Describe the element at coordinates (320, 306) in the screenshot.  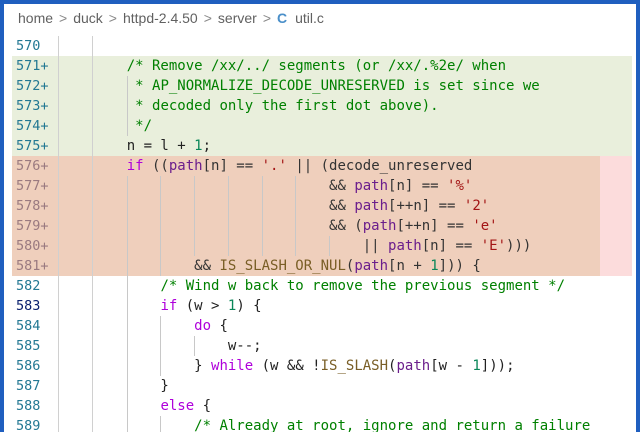
I see `code-line: 583 if (w > 1) {` at that location.